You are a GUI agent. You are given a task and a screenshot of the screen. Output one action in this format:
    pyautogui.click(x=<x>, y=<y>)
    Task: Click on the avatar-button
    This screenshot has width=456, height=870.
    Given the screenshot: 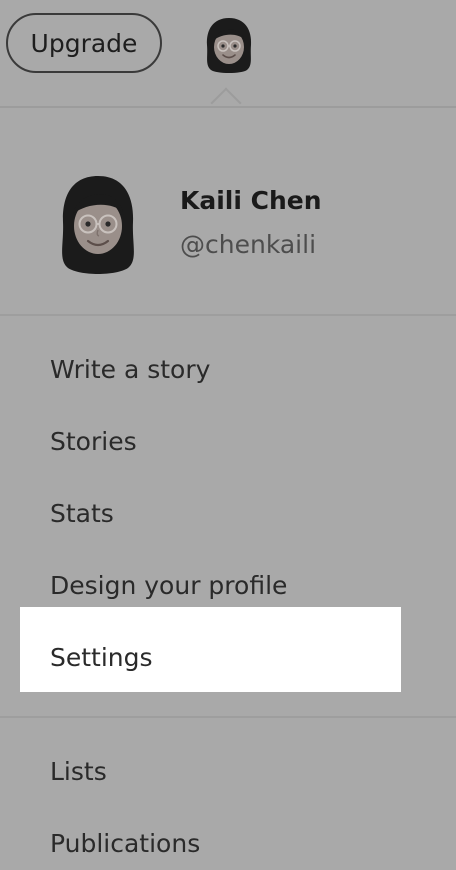 What is the action you would take?
    pyautogui.click(x=229, y=45)
    